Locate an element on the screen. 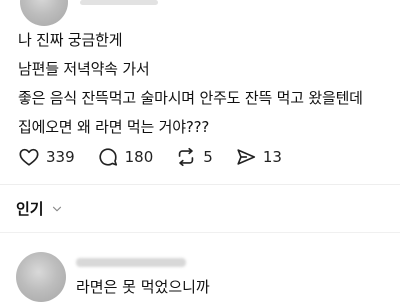 The image size is (400, 302). commenter-name-redacted is located at coordinates (131, 262).